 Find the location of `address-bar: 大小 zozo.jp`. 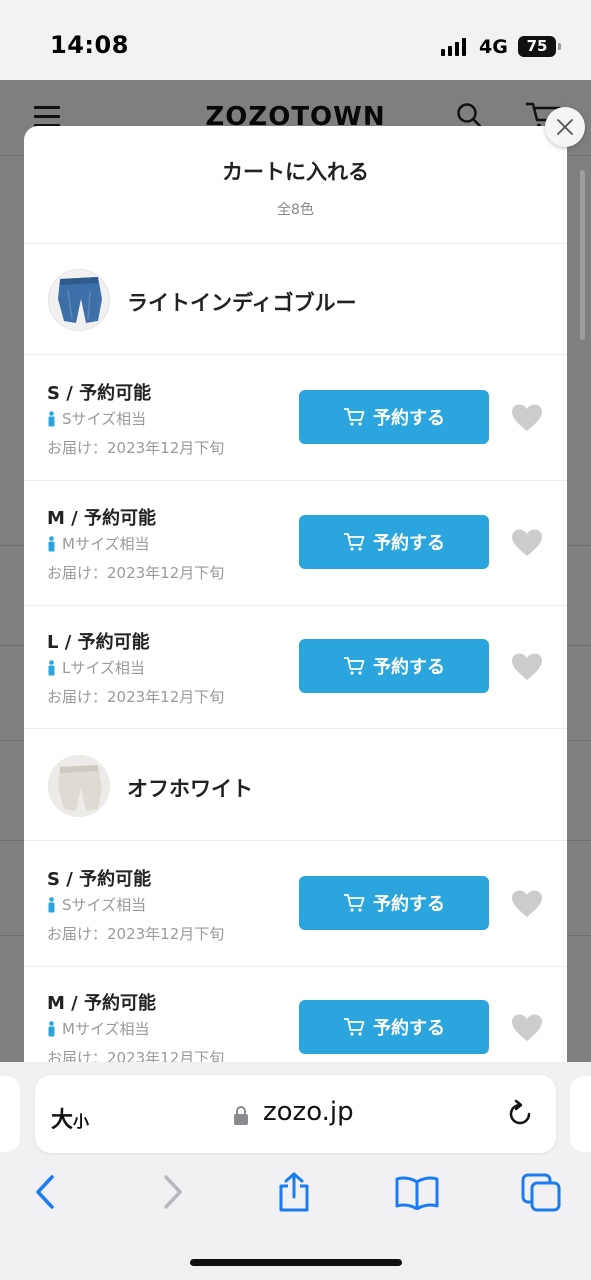

address-bar: 大小 zozo.jp is located at coordinates (295, 1114).